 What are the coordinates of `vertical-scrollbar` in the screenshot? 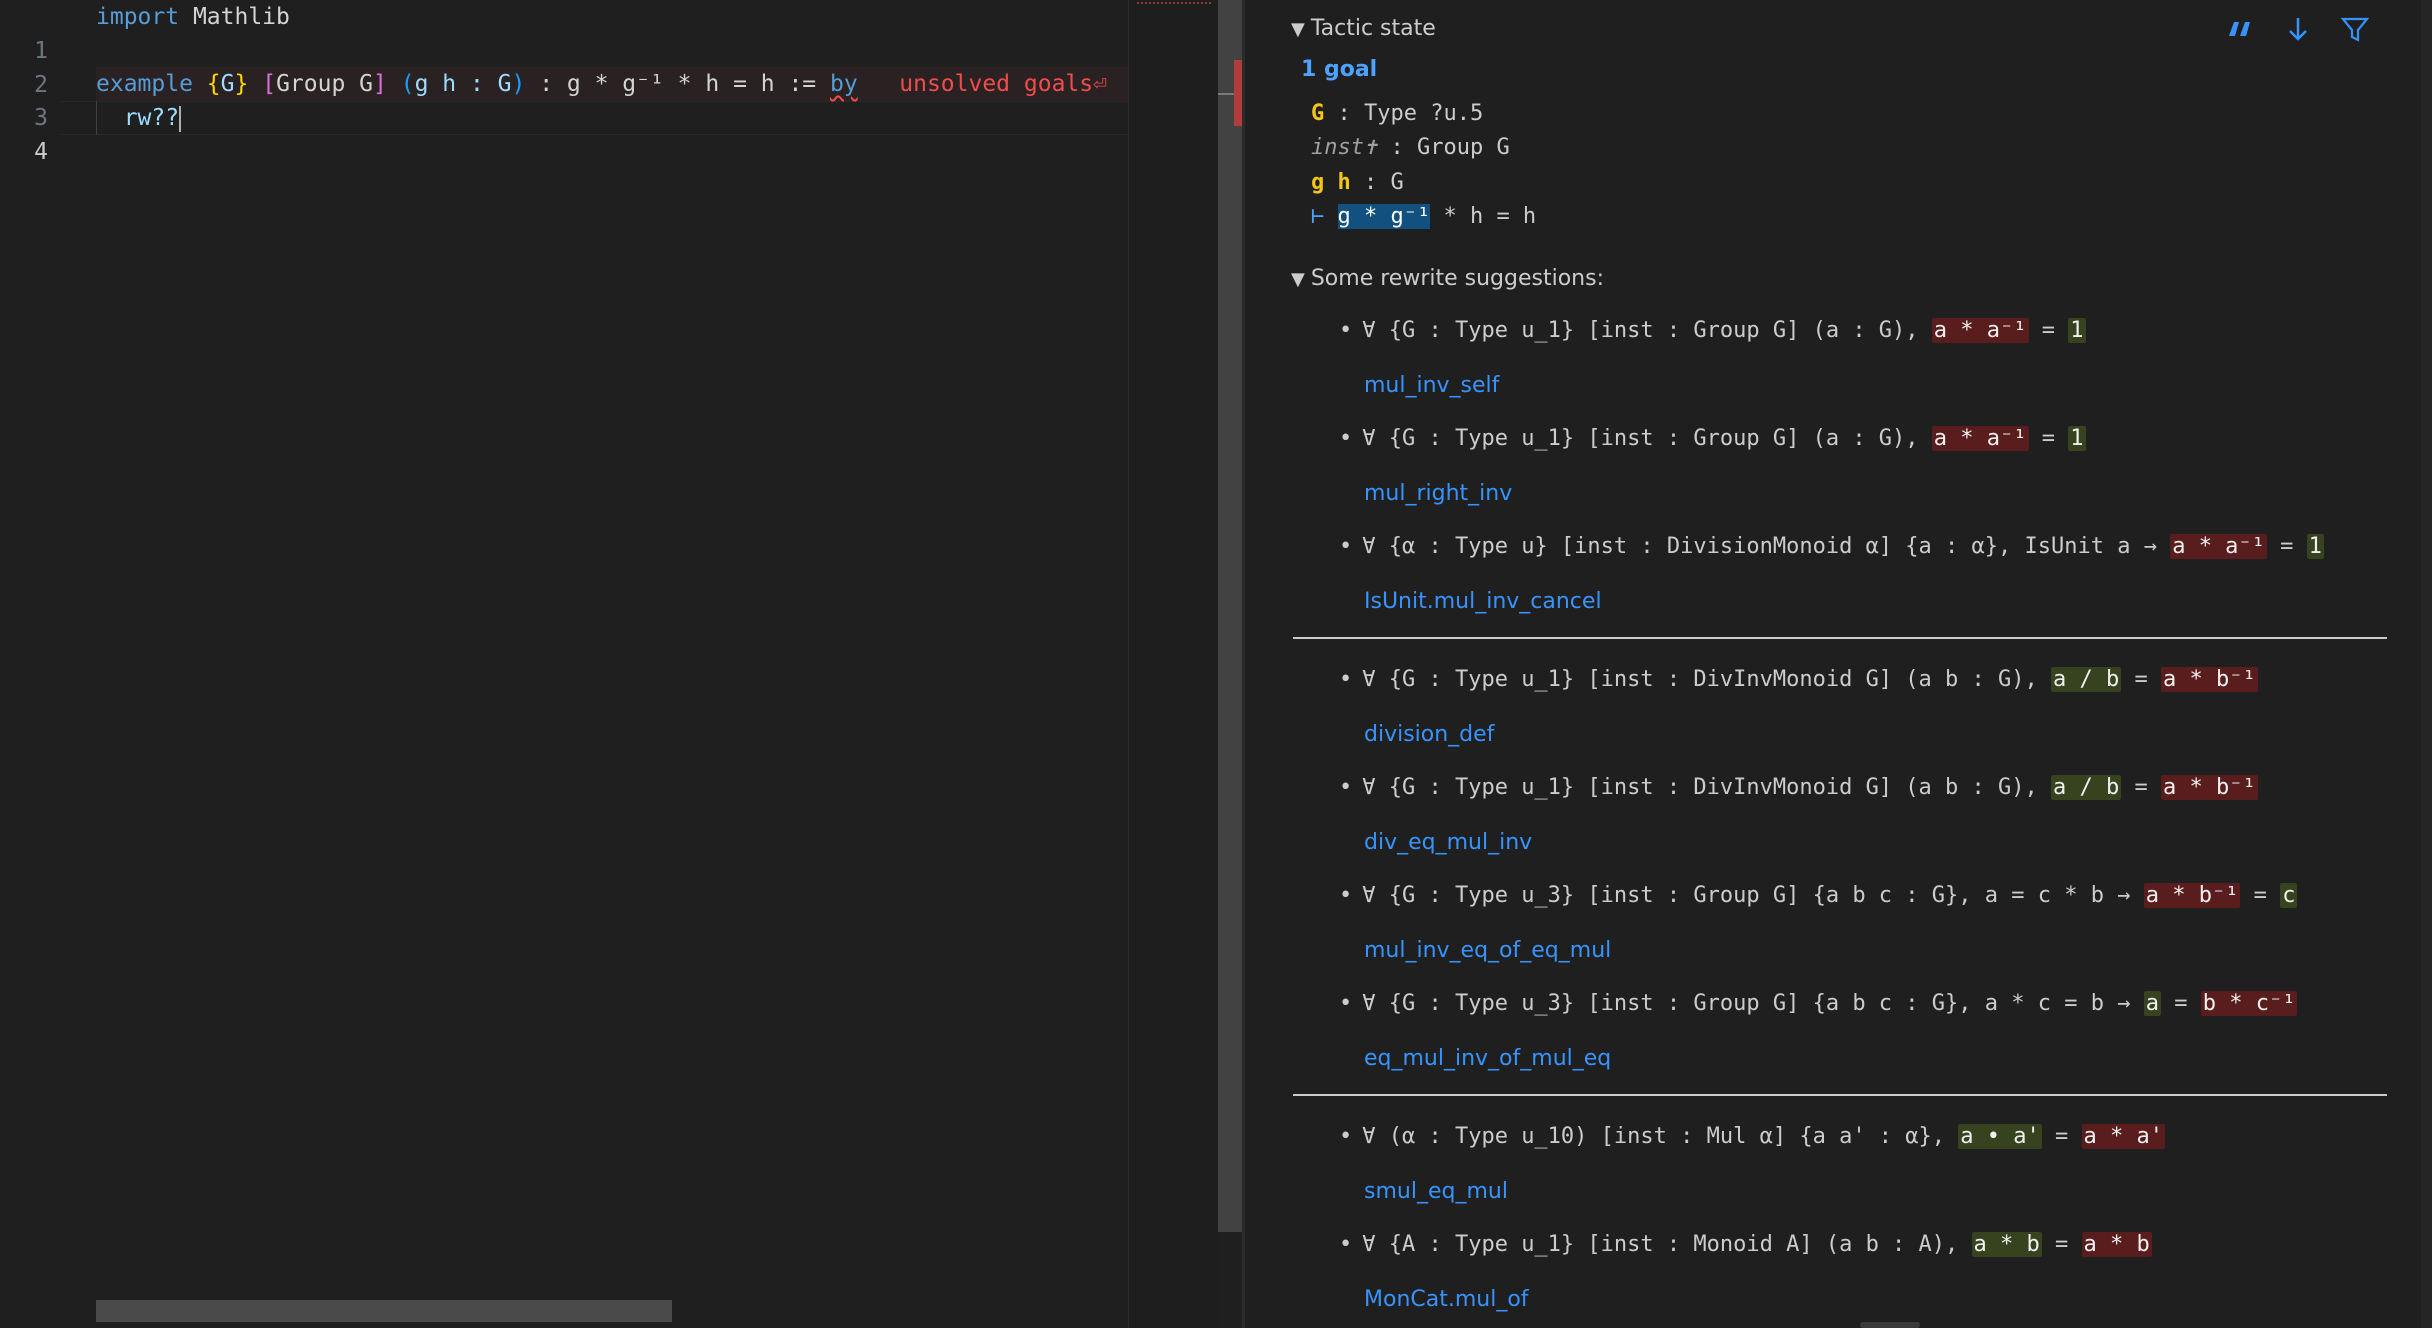 It's located at (1230, 616).